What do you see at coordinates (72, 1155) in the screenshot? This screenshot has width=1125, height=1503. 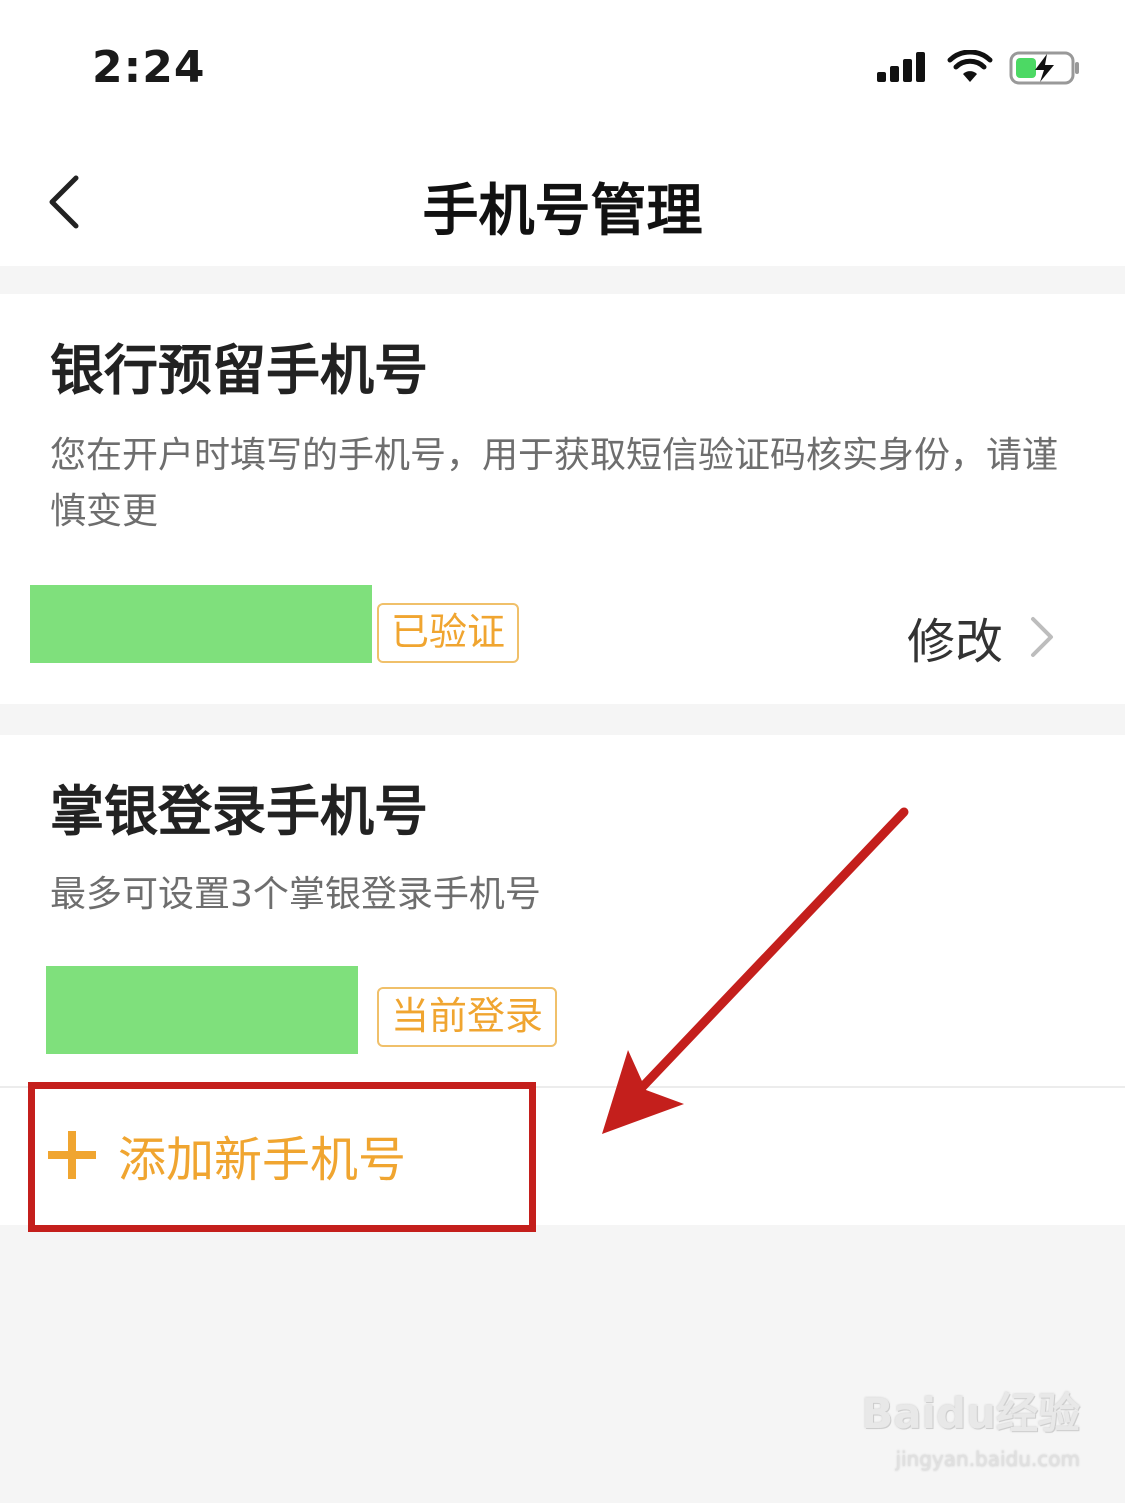 I see `plus-icon` at bounding box center [72, 1155].